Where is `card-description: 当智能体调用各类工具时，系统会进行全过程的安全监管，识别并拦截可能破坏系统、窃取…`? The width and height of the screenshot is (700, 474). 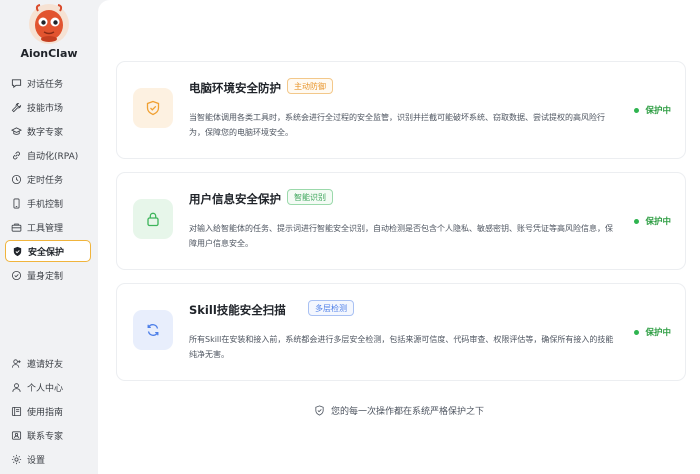
card-description: 当智能体调用各类工具时，系统会进行全过程的安全监管，识别并拦截可能破坏系统、窃取… is located at coordinates (397, 125).